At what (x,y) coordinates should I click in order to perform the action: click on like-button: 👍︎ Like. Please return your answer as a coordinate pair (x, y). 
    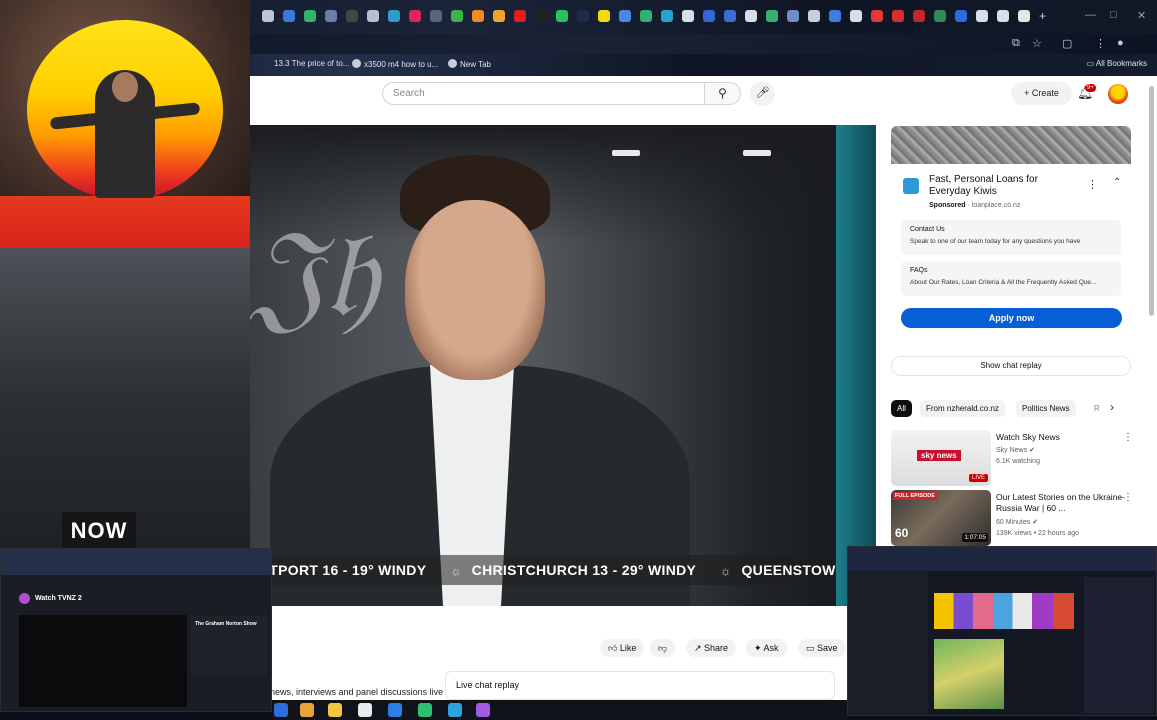
    Looking at the image, I should click on (622, 648).